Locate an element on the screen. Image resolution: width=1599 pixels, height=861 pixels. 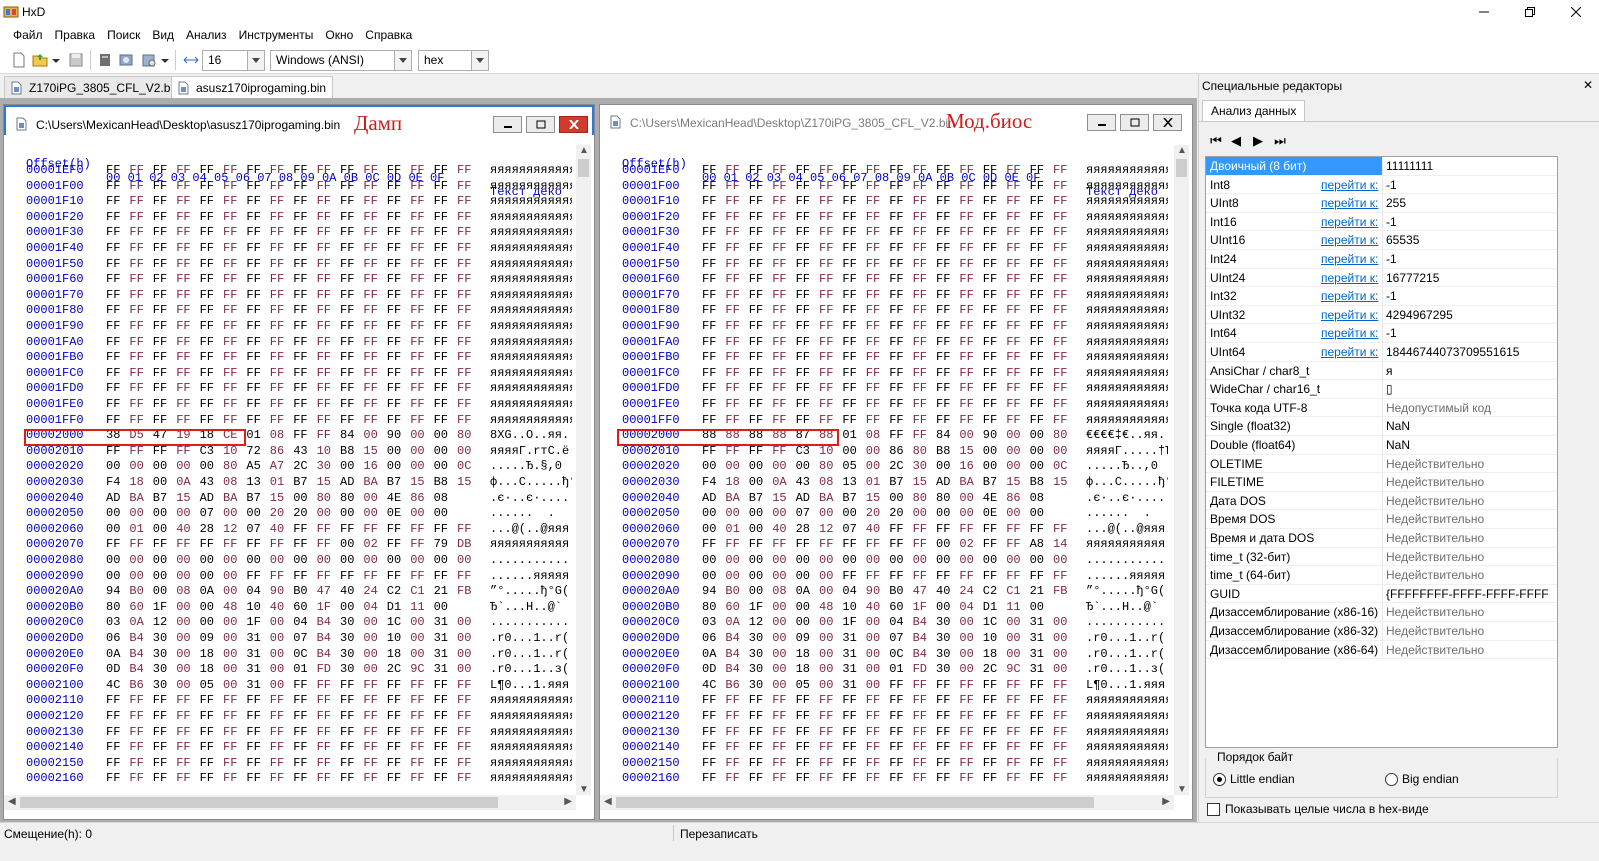
hex-byte: 4C is located at coordinates (116, 685).